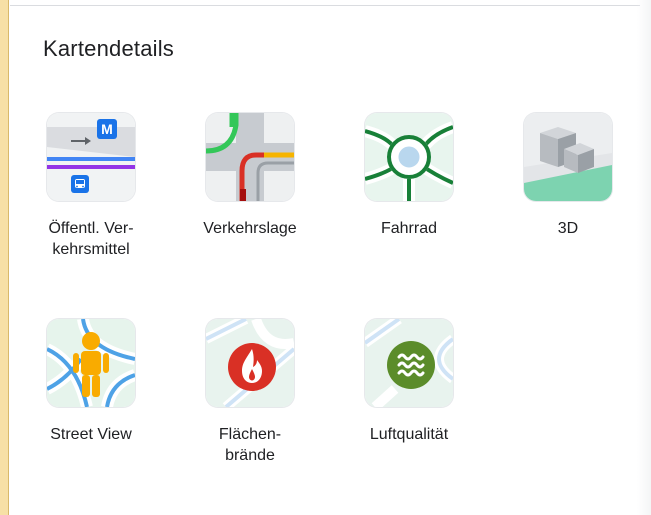 This screenshot has width=651, height=515. What do you see at coordinates (109, 48) in the screenshot?
I see `panel-title: Kartendetails` at bounding box center [109, 48].